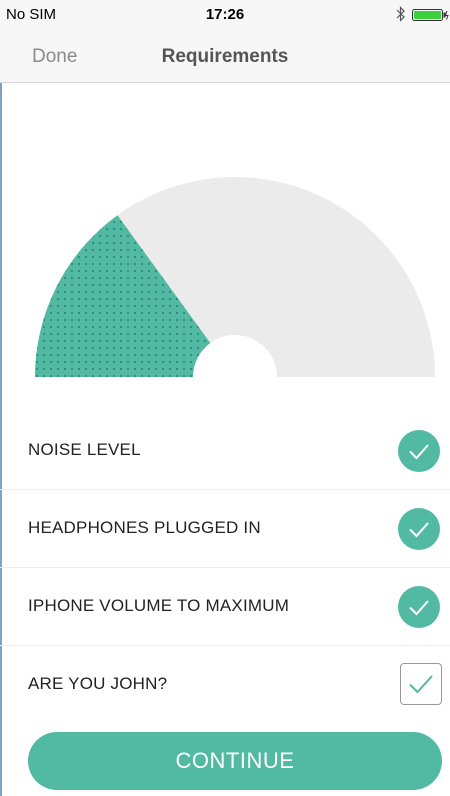 The height and width of the screenshot is (796, 450). Describe the element at coordinates (225, 451) in the screenshot. I see `requirement-row-noise-level: NOISE LEVEL` at that location.